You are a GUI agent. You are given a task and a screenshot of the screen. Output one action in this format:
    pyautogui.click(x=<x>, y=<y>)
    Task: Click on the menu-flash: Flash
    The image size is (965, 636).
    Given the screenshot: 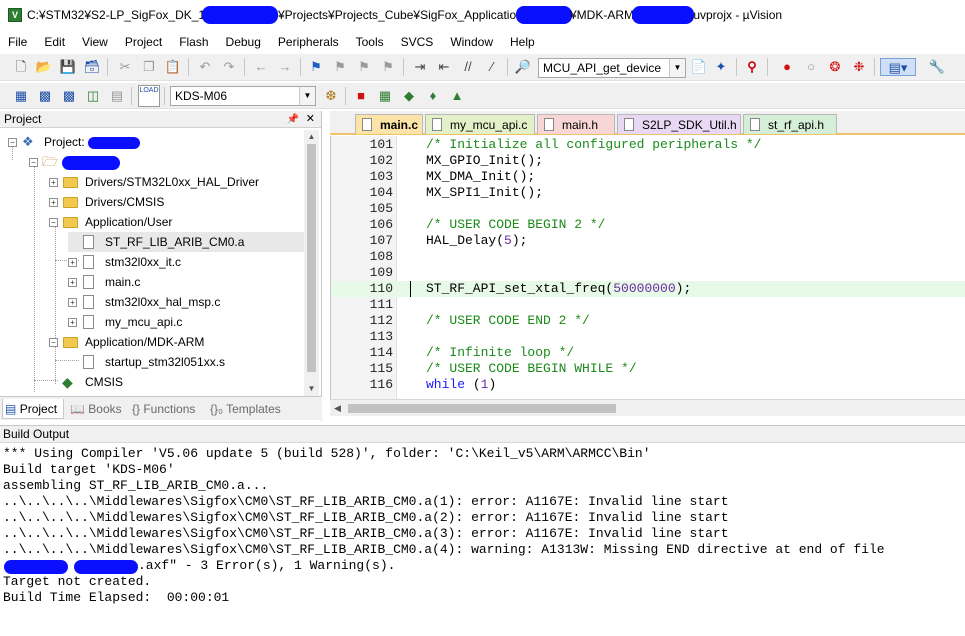 What is the action you would take?
    pyautogui.click(x=193, y=42)
    